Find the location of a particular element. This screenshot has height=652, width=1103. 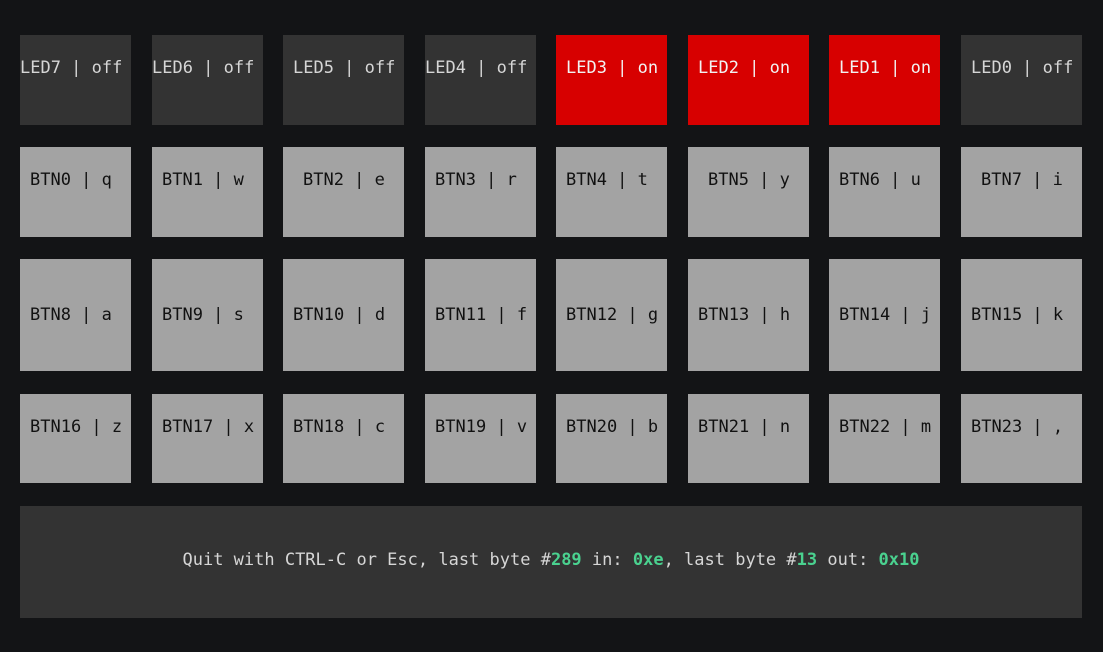

button-btn0: BTN0 | q is located at coordinates (75, 192).